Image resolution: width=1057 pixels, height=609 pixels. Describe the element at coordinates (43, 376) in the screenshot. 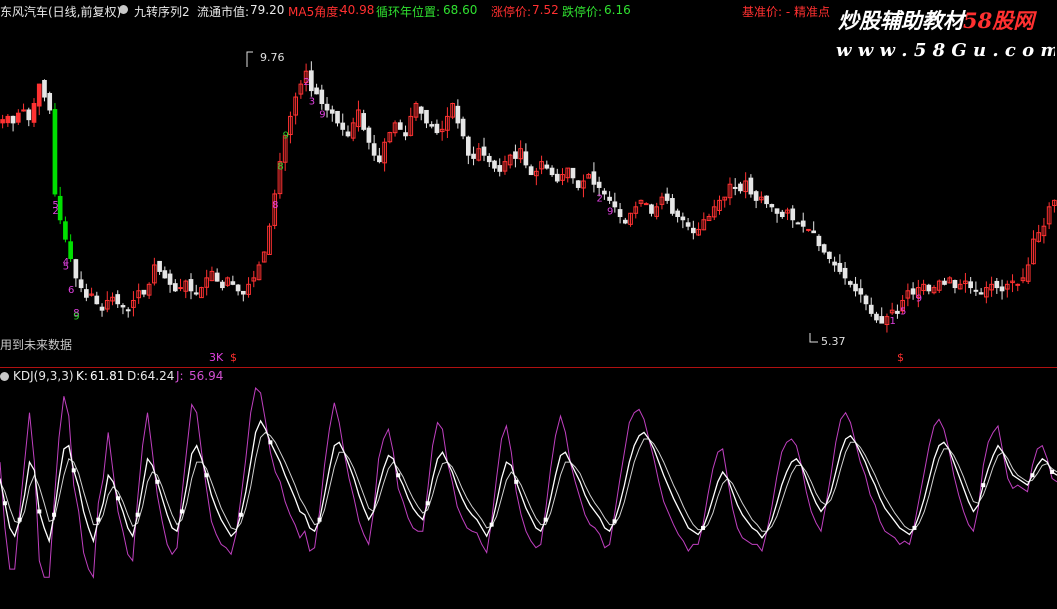

I see `kdj-name: KDJ(9,3,3)` at that location.